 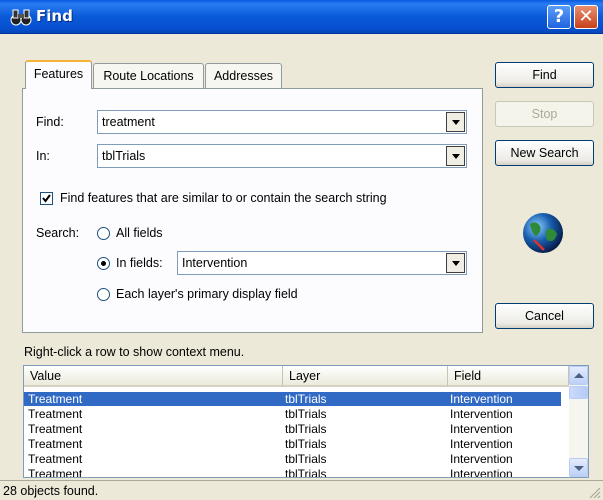 I want to click on close-button: ✕, so click(x=586, y=17).